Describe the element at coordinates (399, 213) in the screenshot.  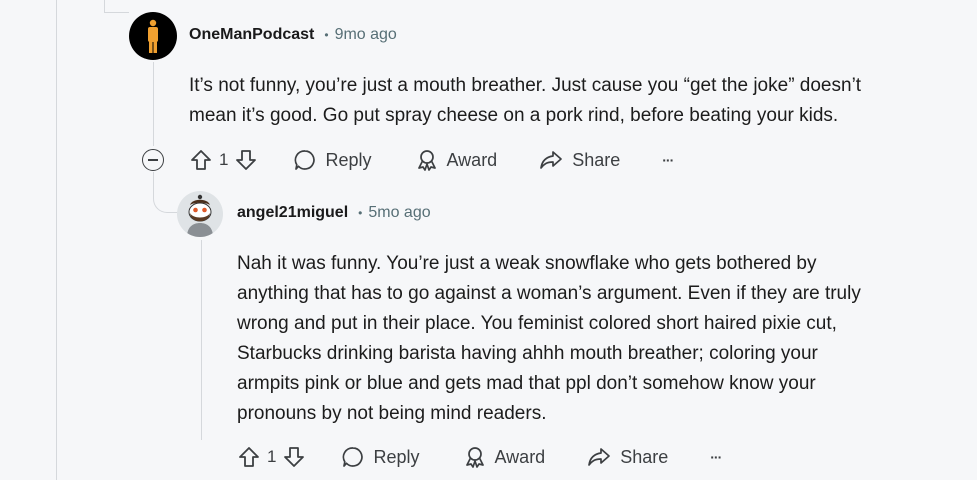
I see `comment-timestamp: 5mo ago` at that location.